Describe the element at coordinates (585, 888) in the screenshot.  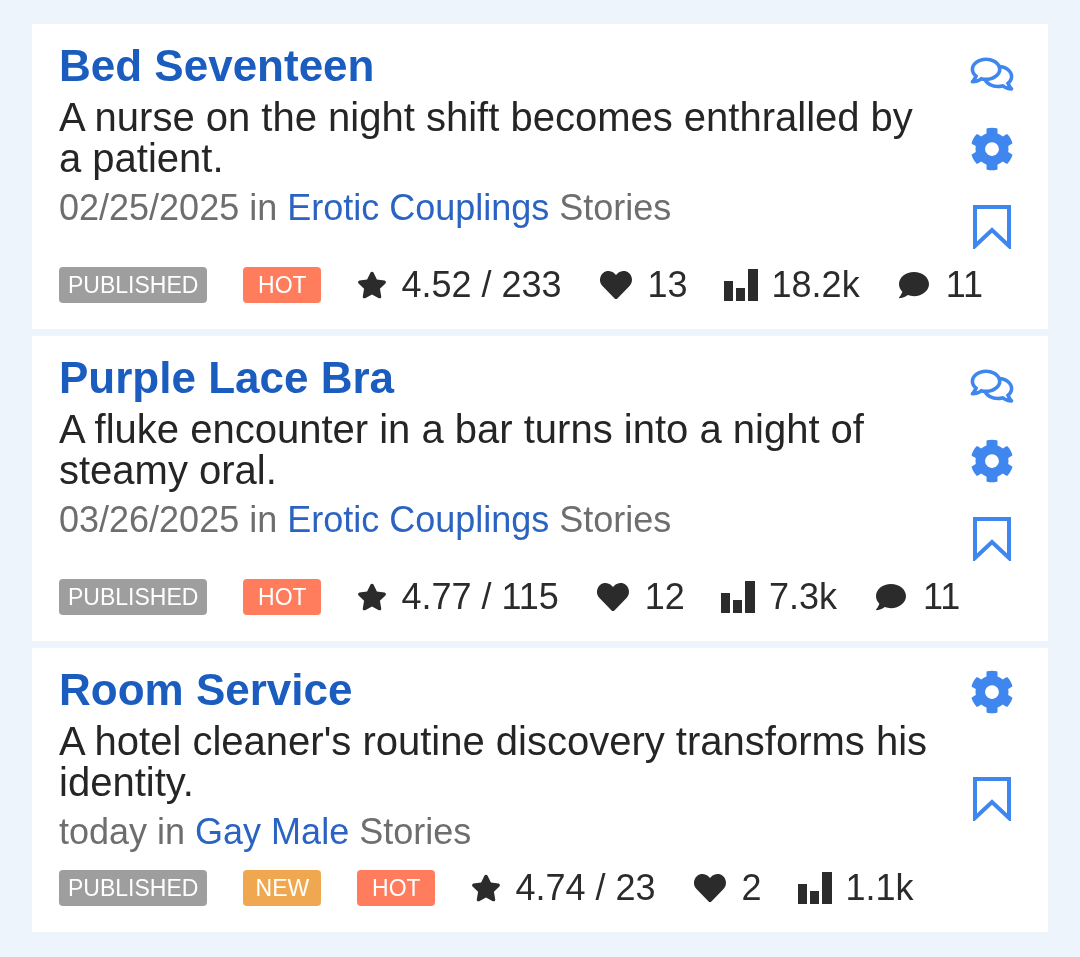
I see `rating-text: 4.74 / 23` at that location.